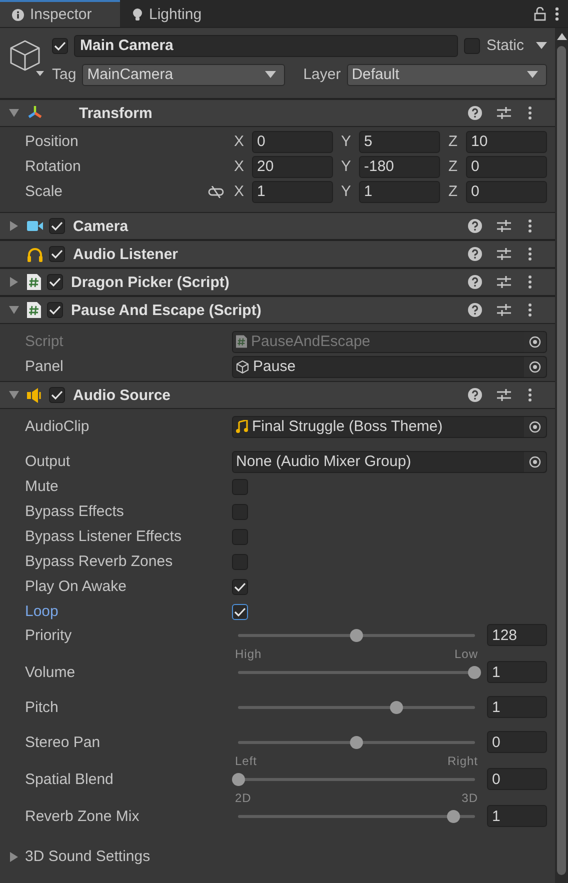 This screenshot has width=568, height=883. Describe the element at coordinates (184, 75) in the screenshot. I see `tag-dropdown: MainCamera` at that location.